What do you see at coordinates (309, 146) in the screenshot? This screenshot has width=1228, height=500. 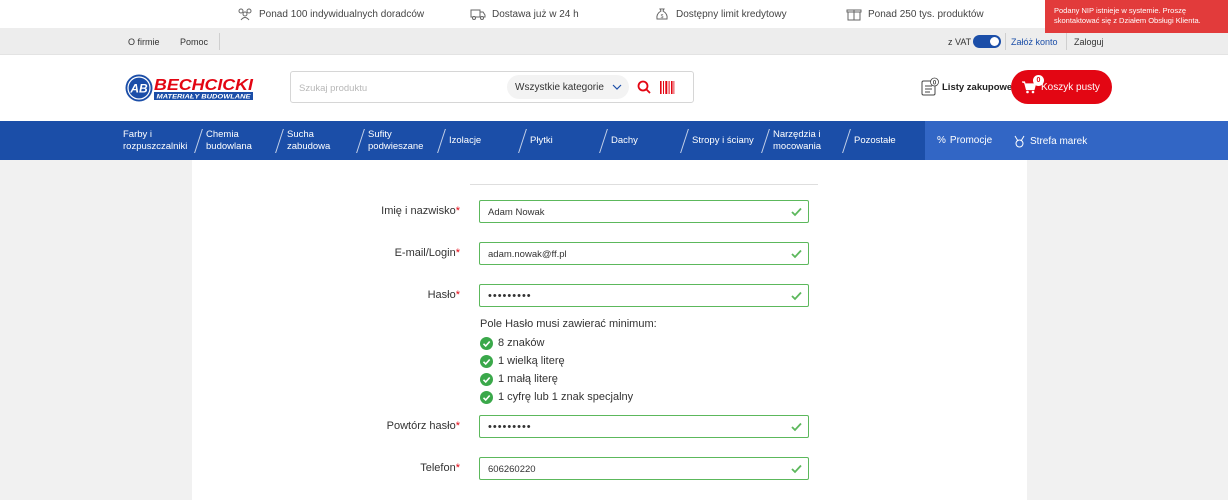 I see `nav-item-line: zabudowa` at bounding box center [309, 146].